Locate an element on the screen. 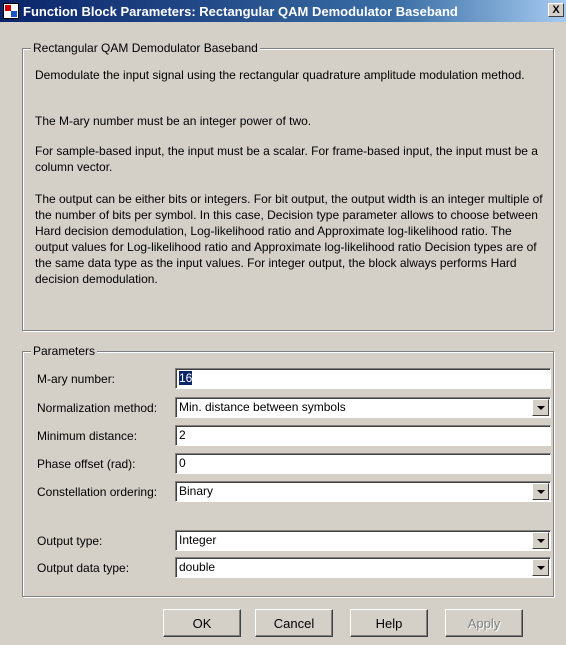 The width and height of the screenshot is (566, 645). output-type-select: Integer is located at coordinates (363, 540).